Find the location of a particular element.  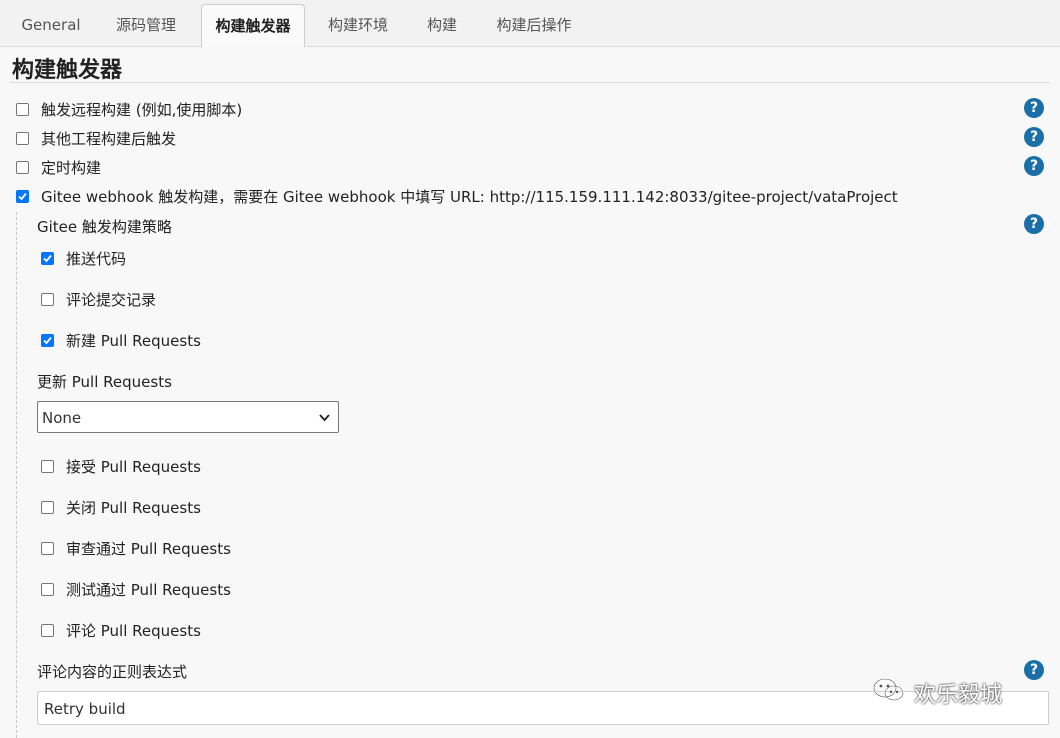

option-commit-comment-label: 评论提交记录 is located at coordinates (111, 300).